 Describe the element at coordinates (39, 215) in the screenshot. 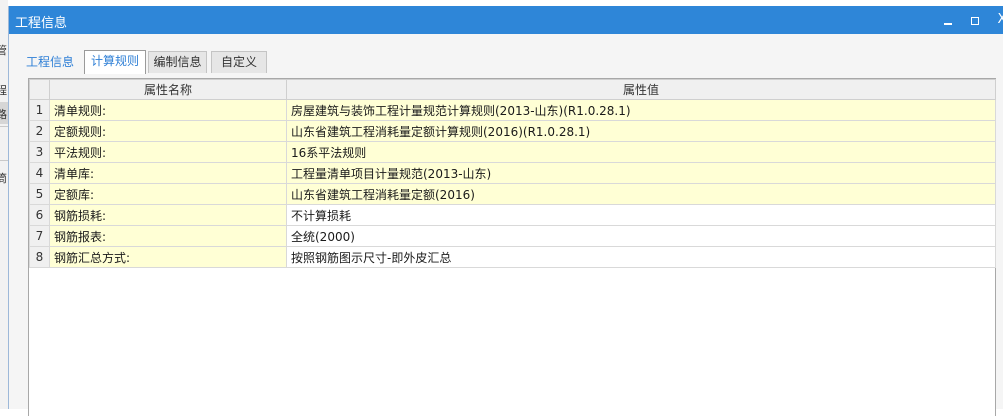

I see `row-index: 6` at that location.